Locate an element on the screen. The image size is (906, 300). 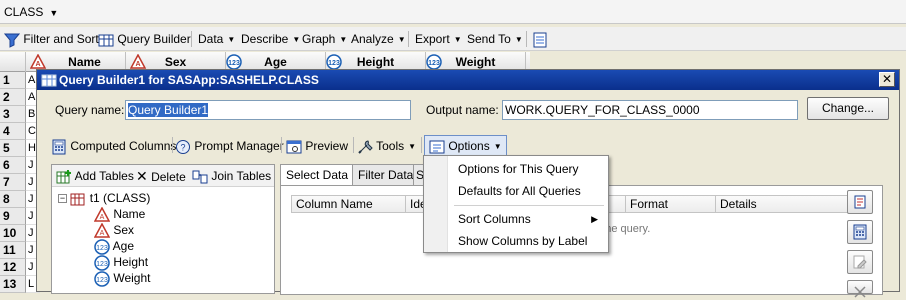
class-tab-label: CLASS is located at coordinates (24, 12).